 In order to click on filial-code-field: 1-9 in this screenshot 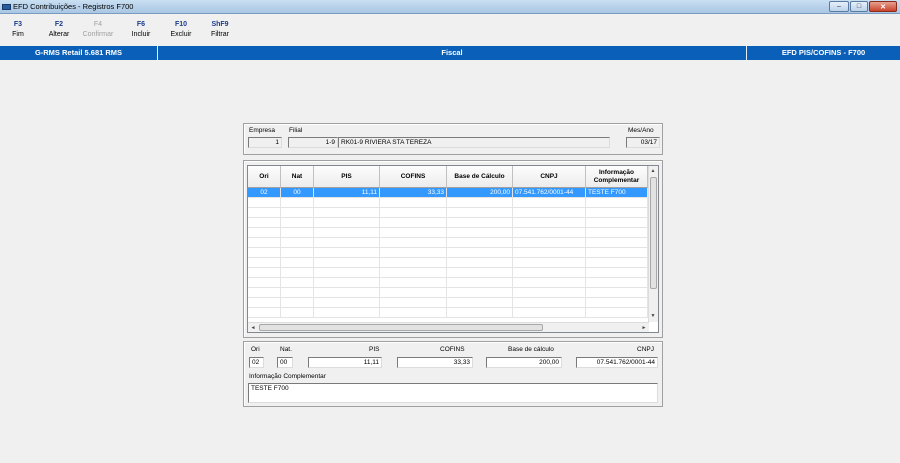, I will do `click(313, 142)`.